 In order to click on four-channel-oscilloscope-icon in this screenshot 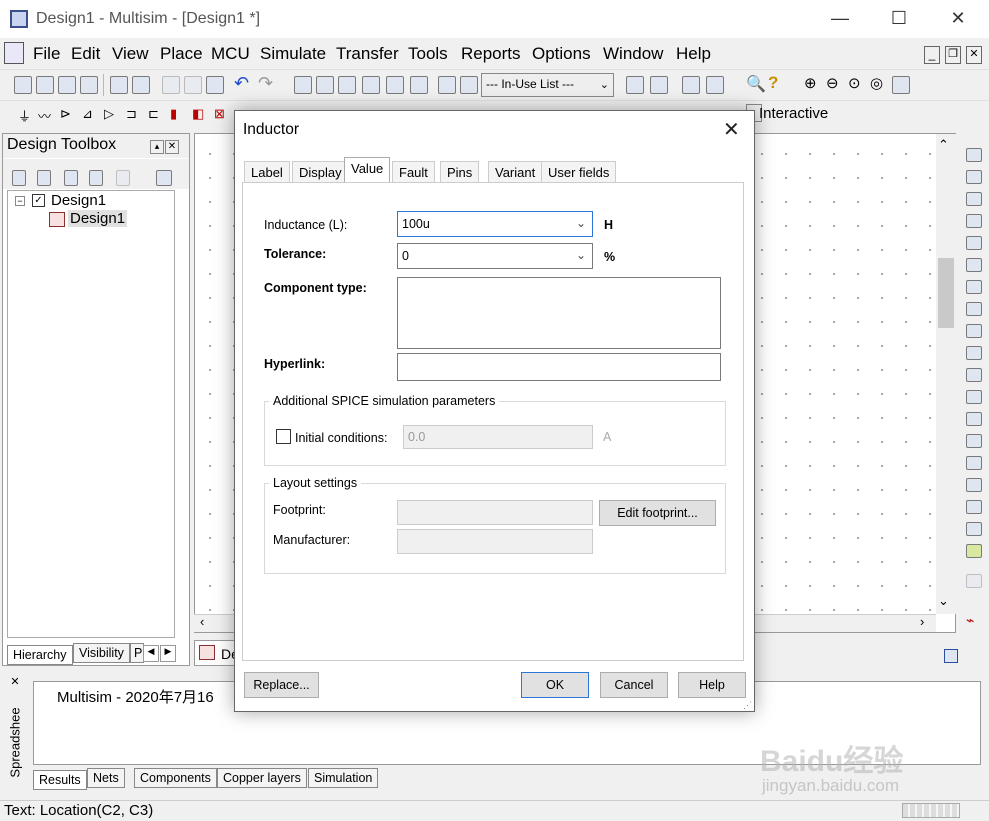, I will do `click(974, 243)`.